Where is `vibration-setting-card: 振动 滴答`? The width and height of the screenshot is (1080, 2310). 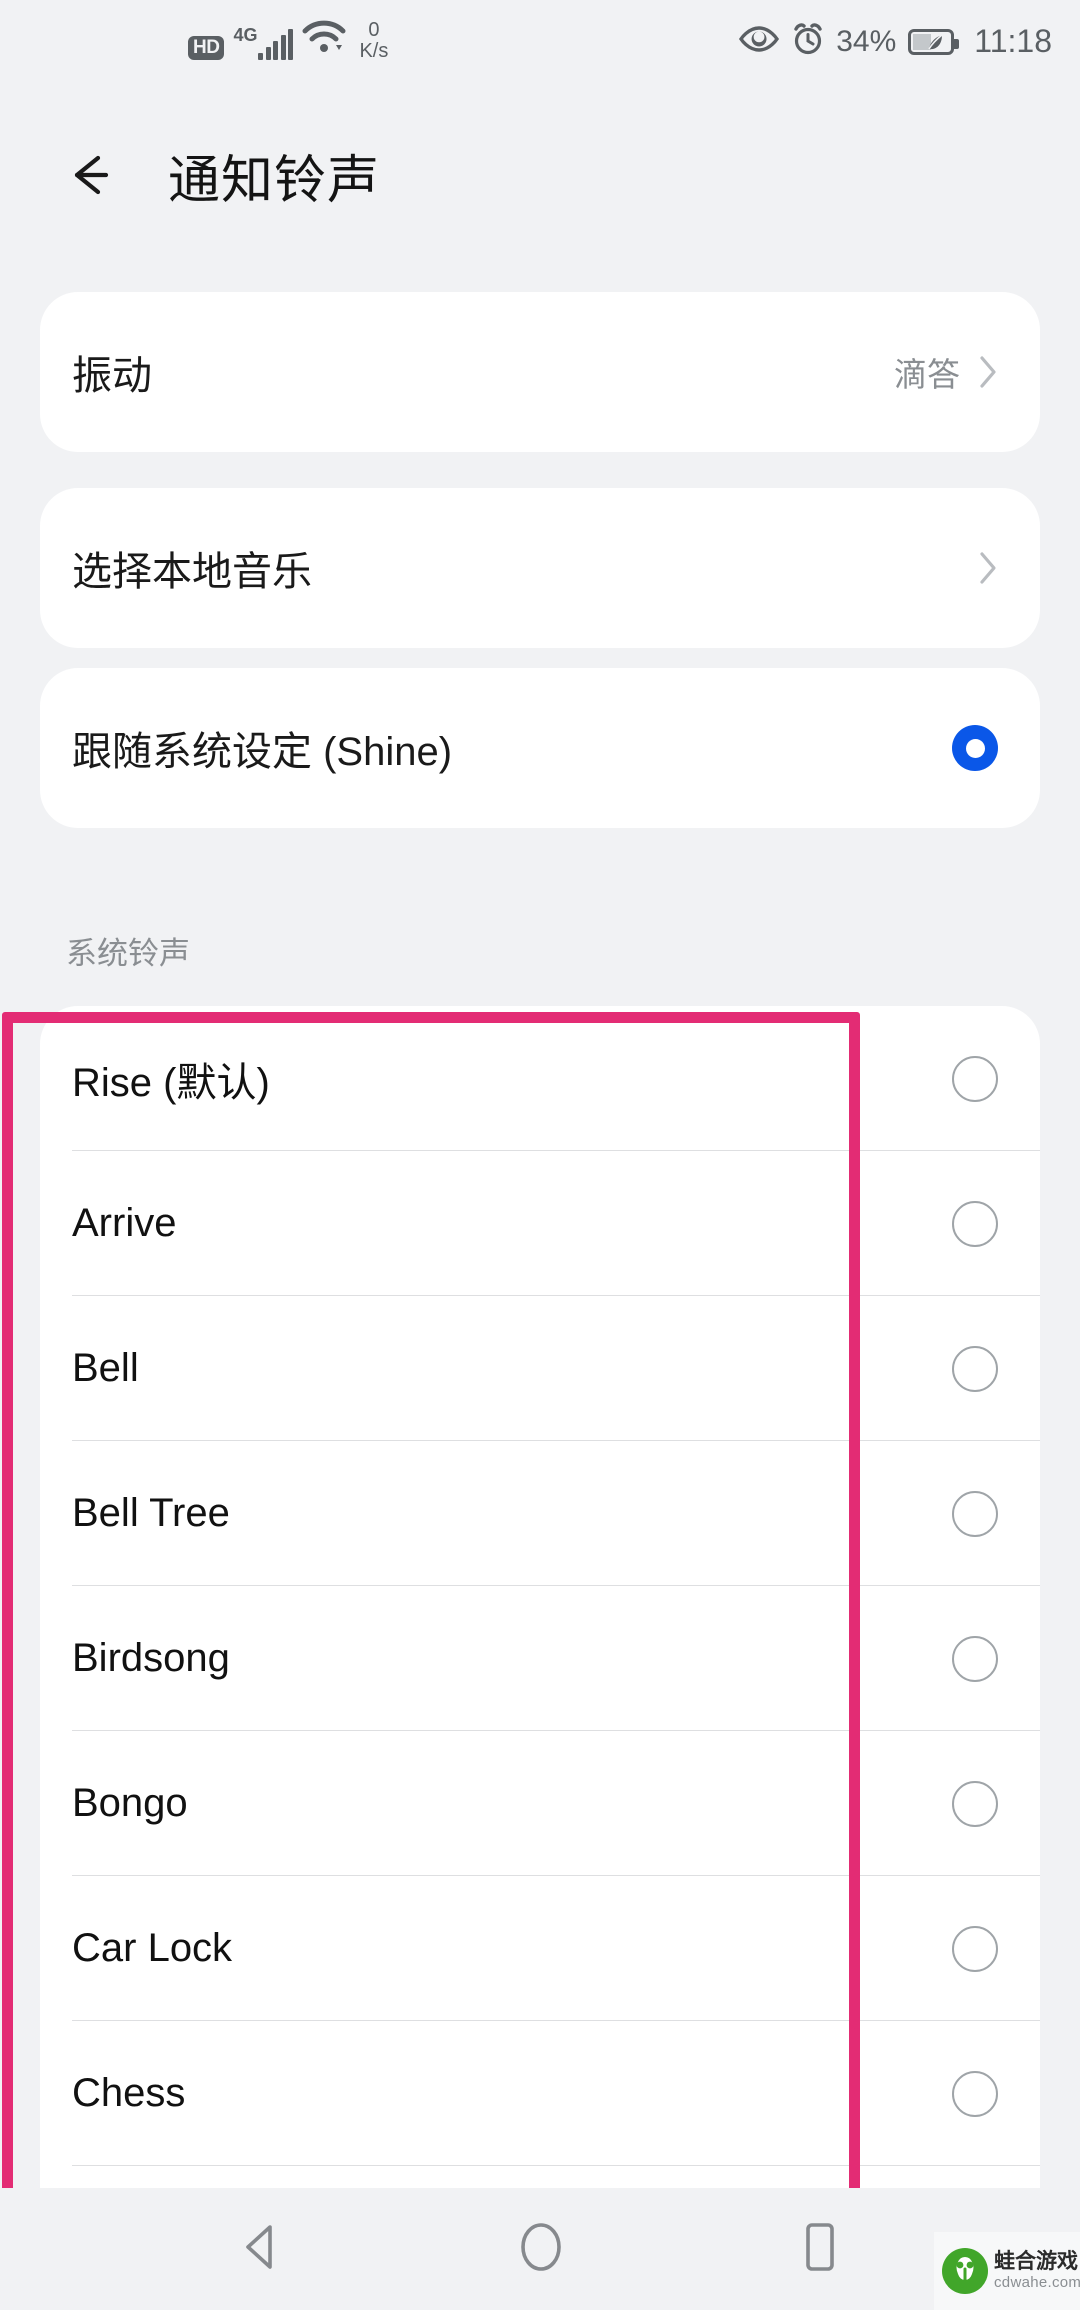 vibration-setting-card: 振动 滴答 is located at coordinates (540, 372).